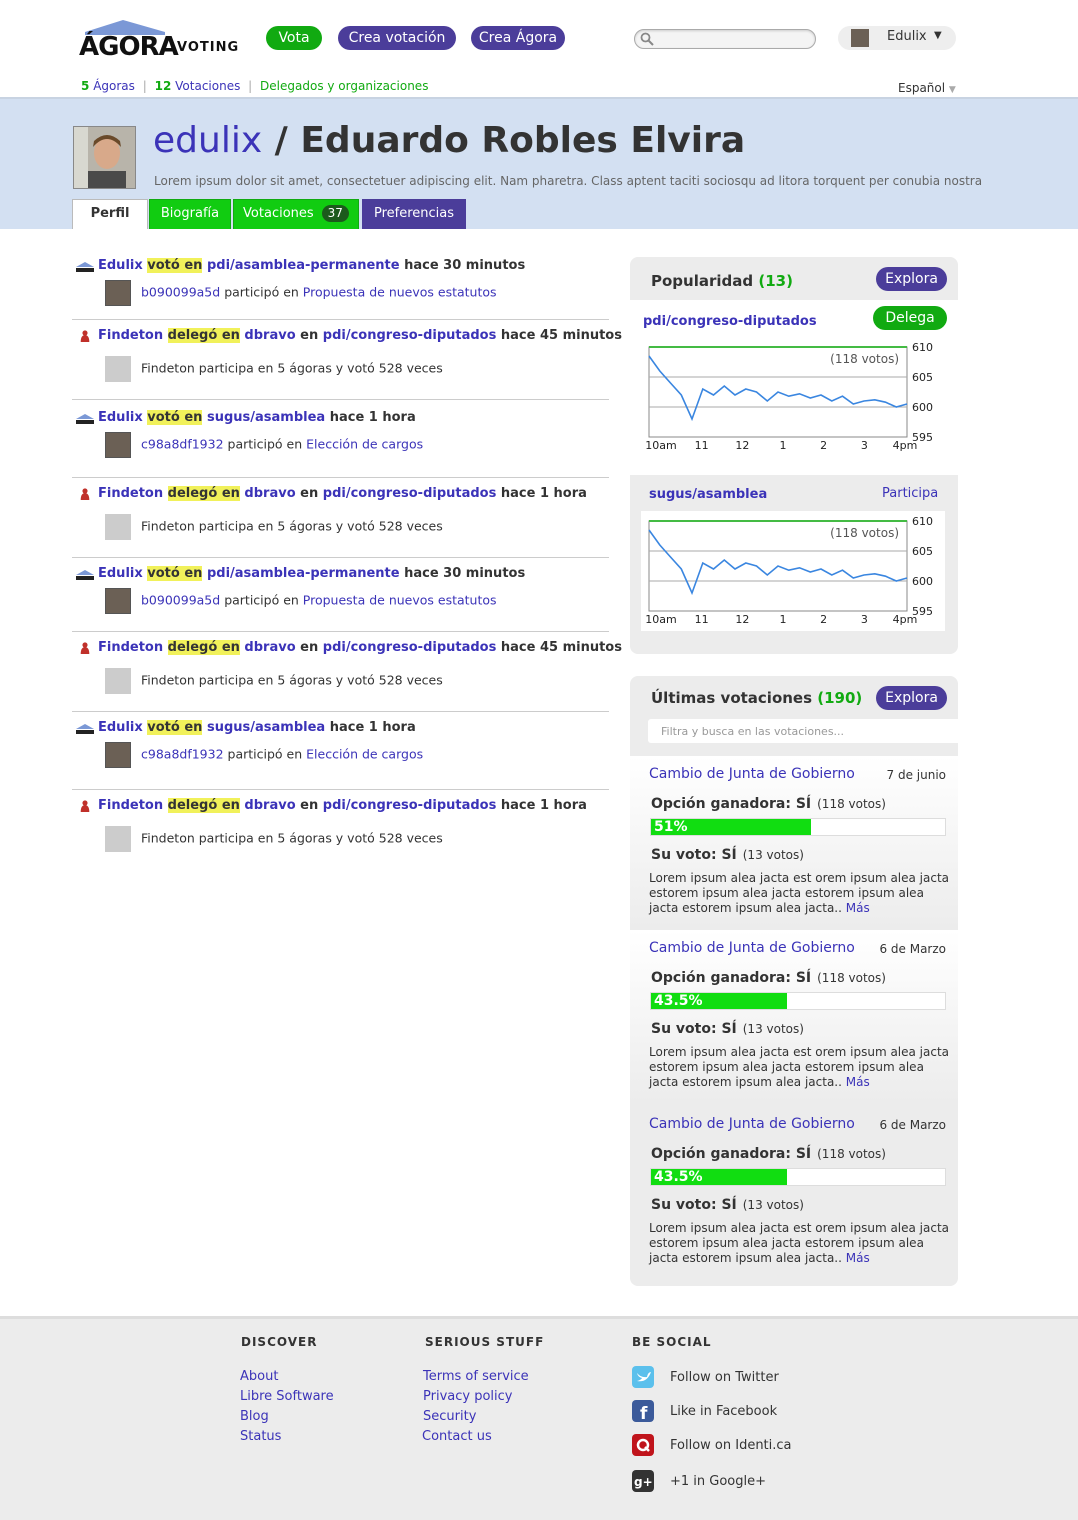 The width and height of the screenshot is (1078, 1520). Describe the element at coordinates (190, 214) in the screenshot. I see `tab-biografia: Biografía` at that location.